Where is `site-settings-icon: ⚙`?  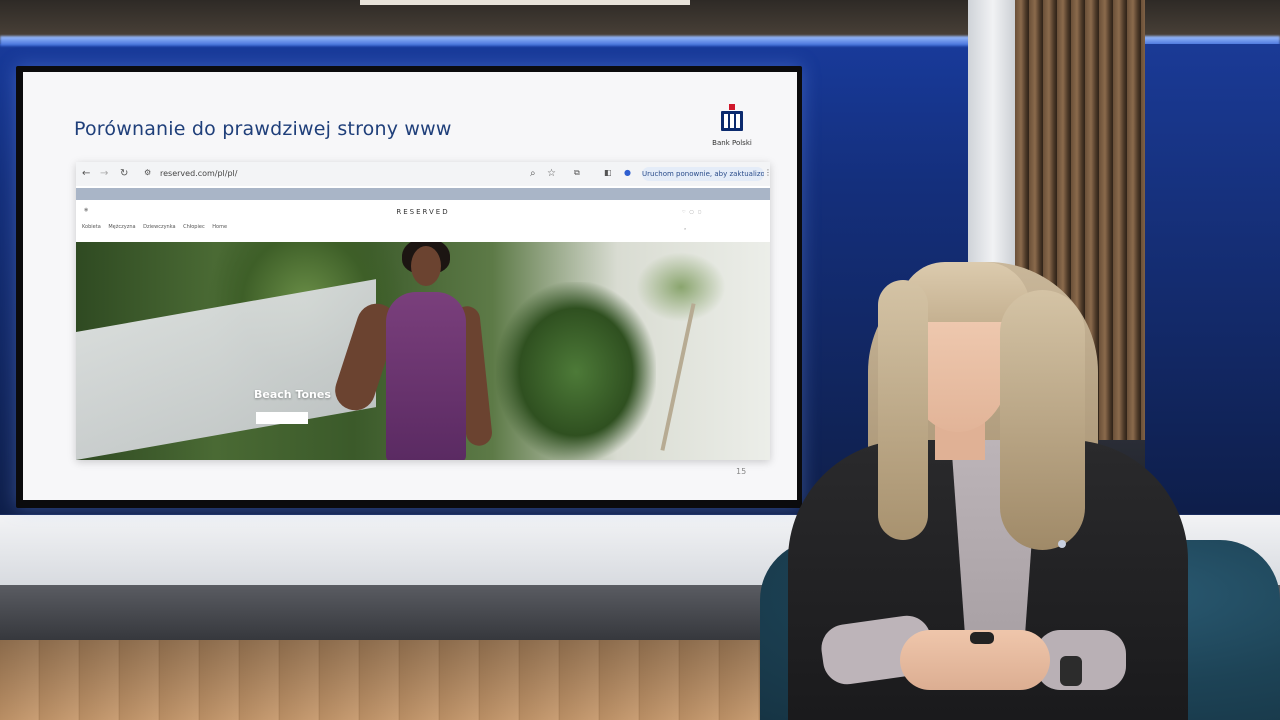 site-settings-icon: ⚙ is located at coordinates (148, 172).